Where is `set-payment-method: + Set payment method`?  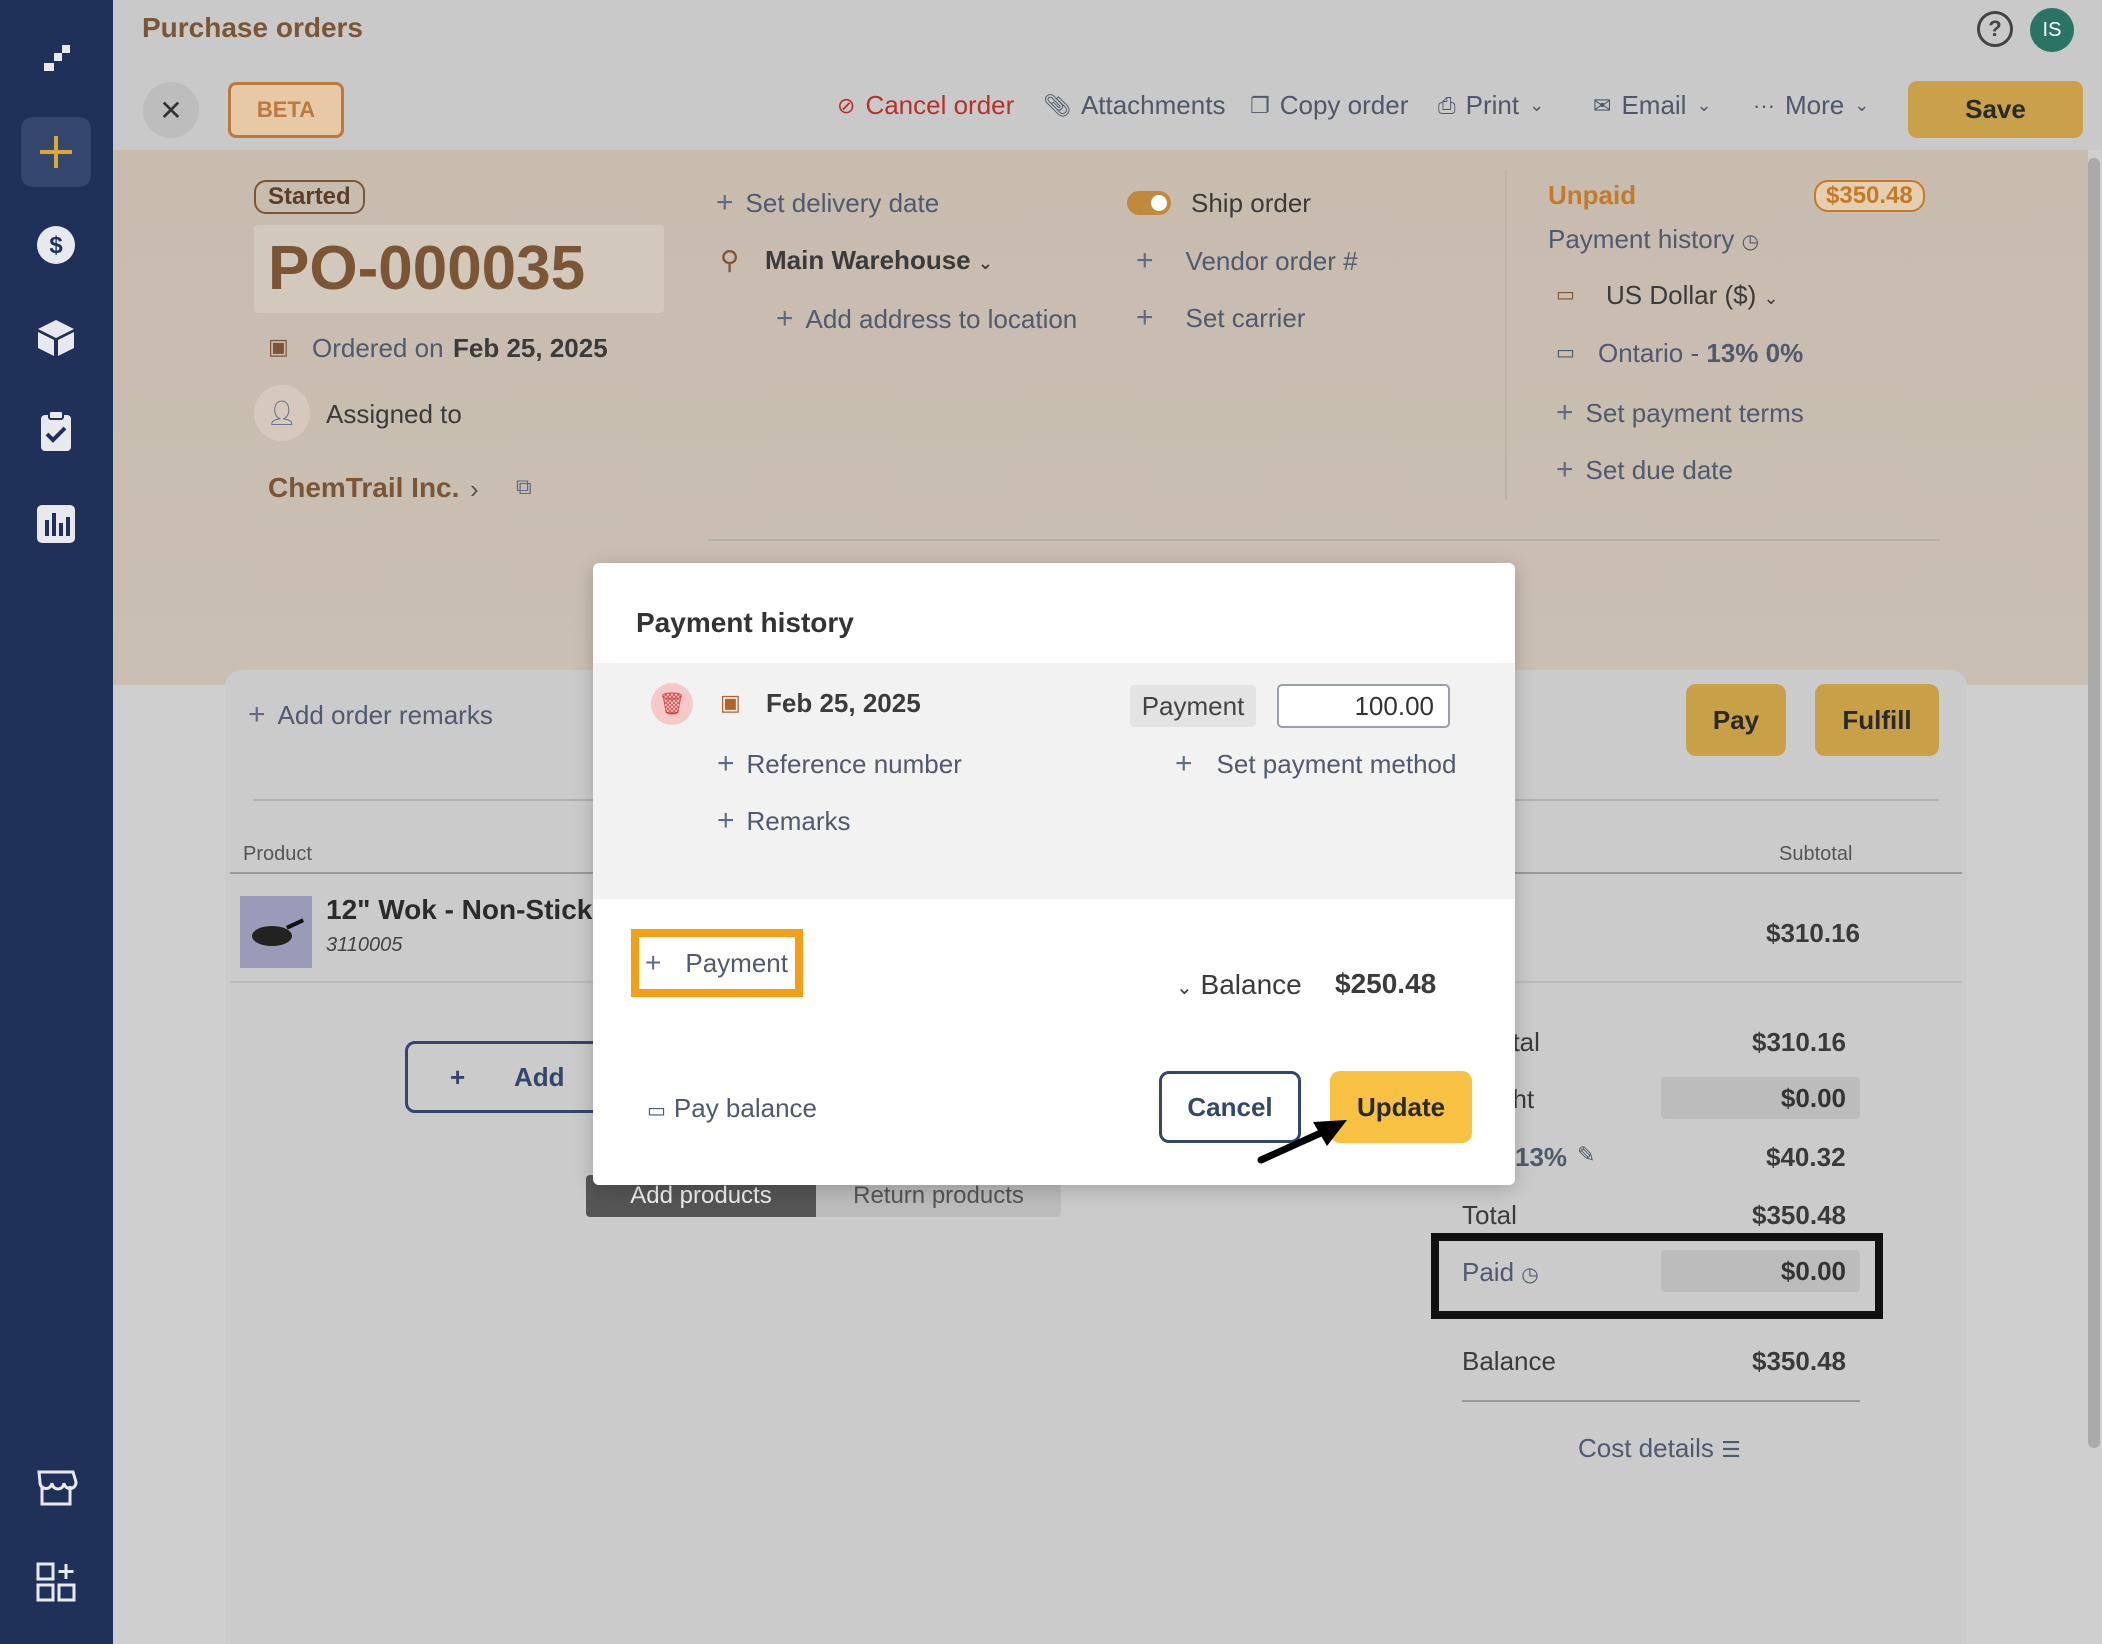 set-payment-method: + Set payment method is located at coordinates (1315, 764).